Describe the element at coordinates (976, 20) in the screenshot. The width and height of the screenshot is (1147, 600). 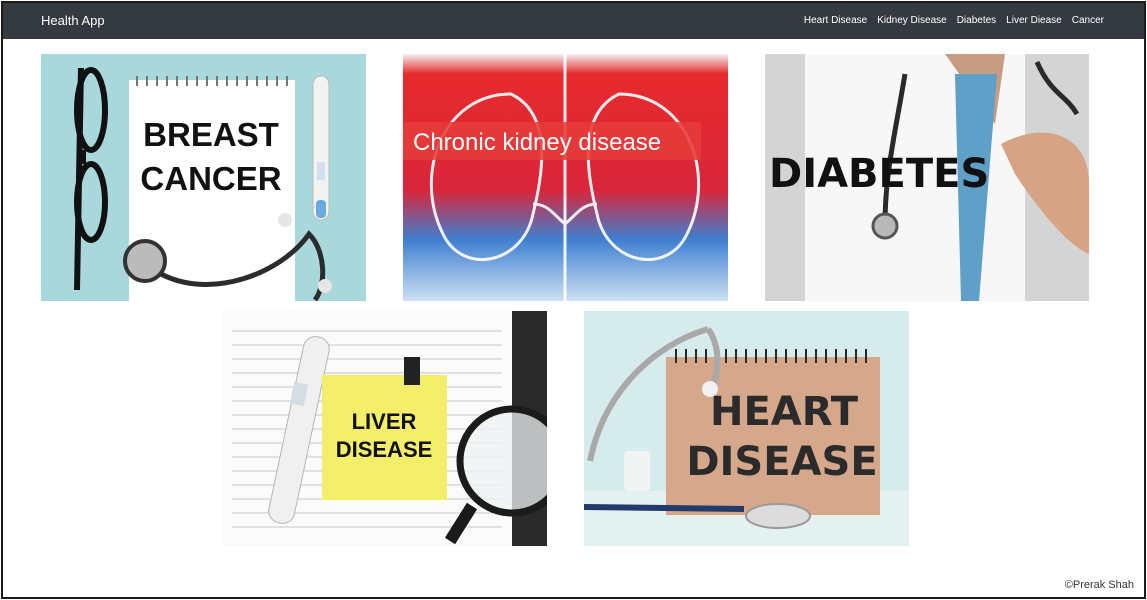
I see `nav-link-diabetes: Diabetes` at that location.